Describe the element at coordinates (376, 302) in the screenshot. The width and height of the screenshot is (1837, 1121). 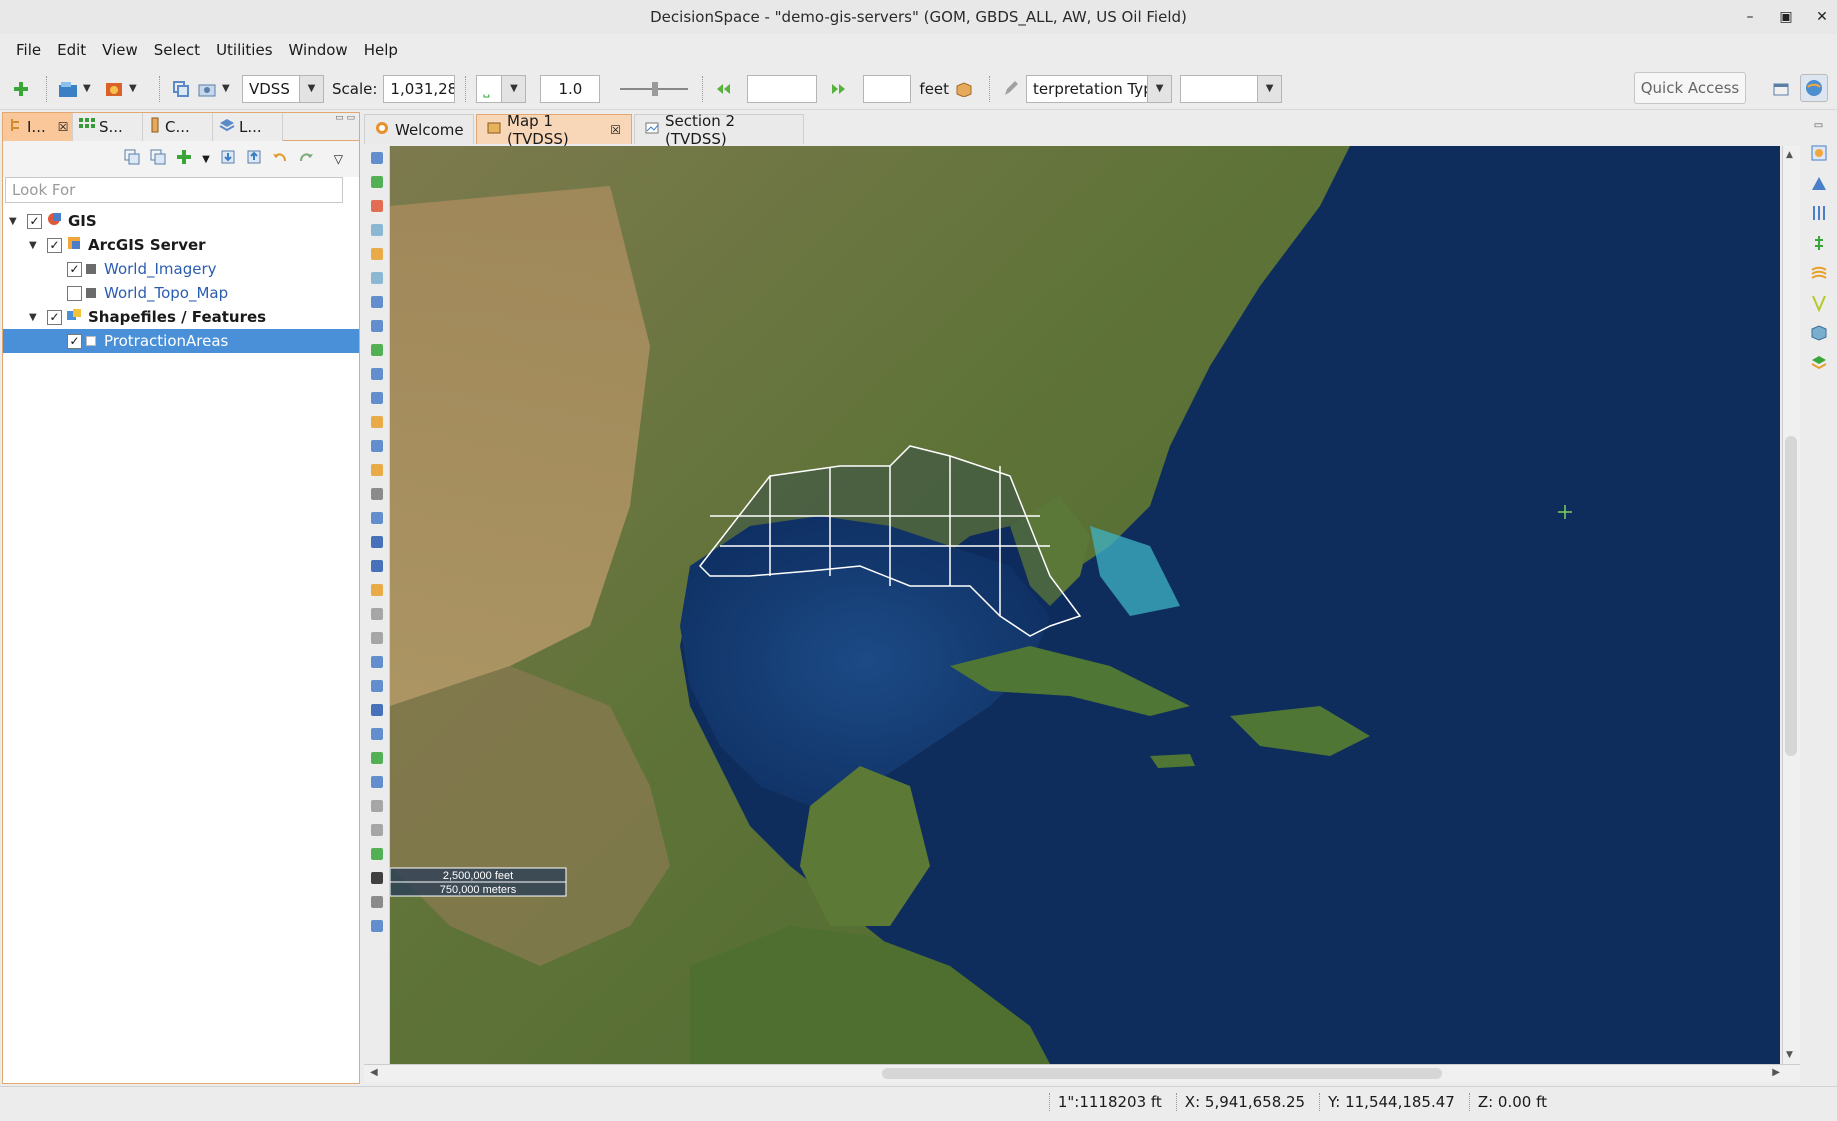
I see `refresh-icon` at that location.